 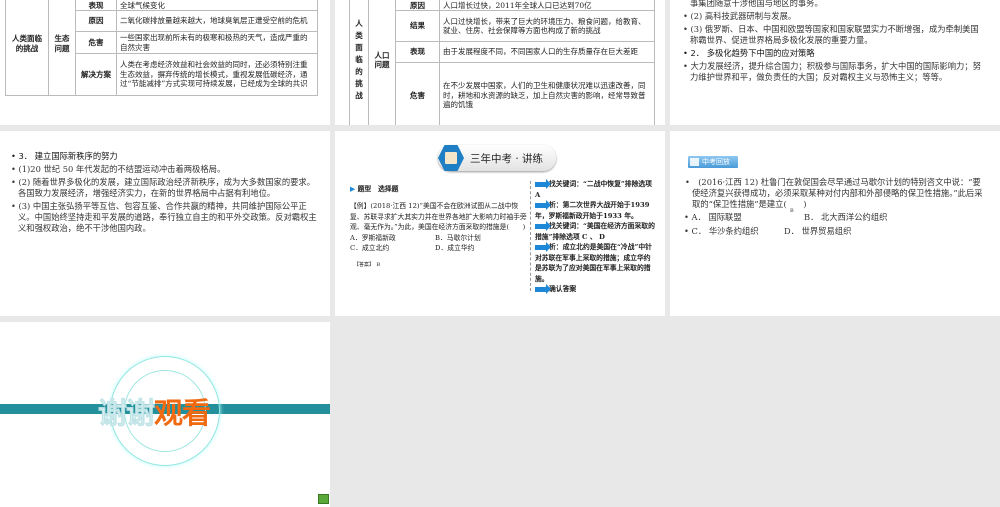 I want to click on option-d: D．成立华约, so click(x=455, y=248).